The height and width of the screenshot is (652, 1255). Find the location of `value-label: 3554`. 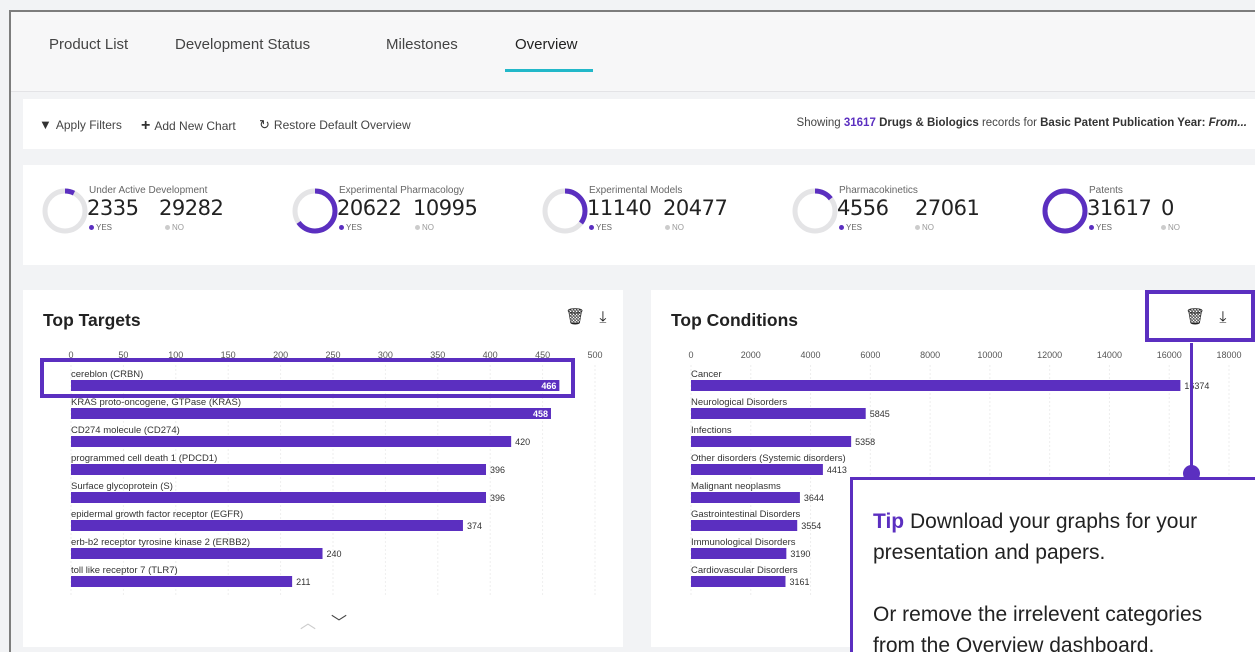

value-label: 3554 is located at coordinates (811, 526).